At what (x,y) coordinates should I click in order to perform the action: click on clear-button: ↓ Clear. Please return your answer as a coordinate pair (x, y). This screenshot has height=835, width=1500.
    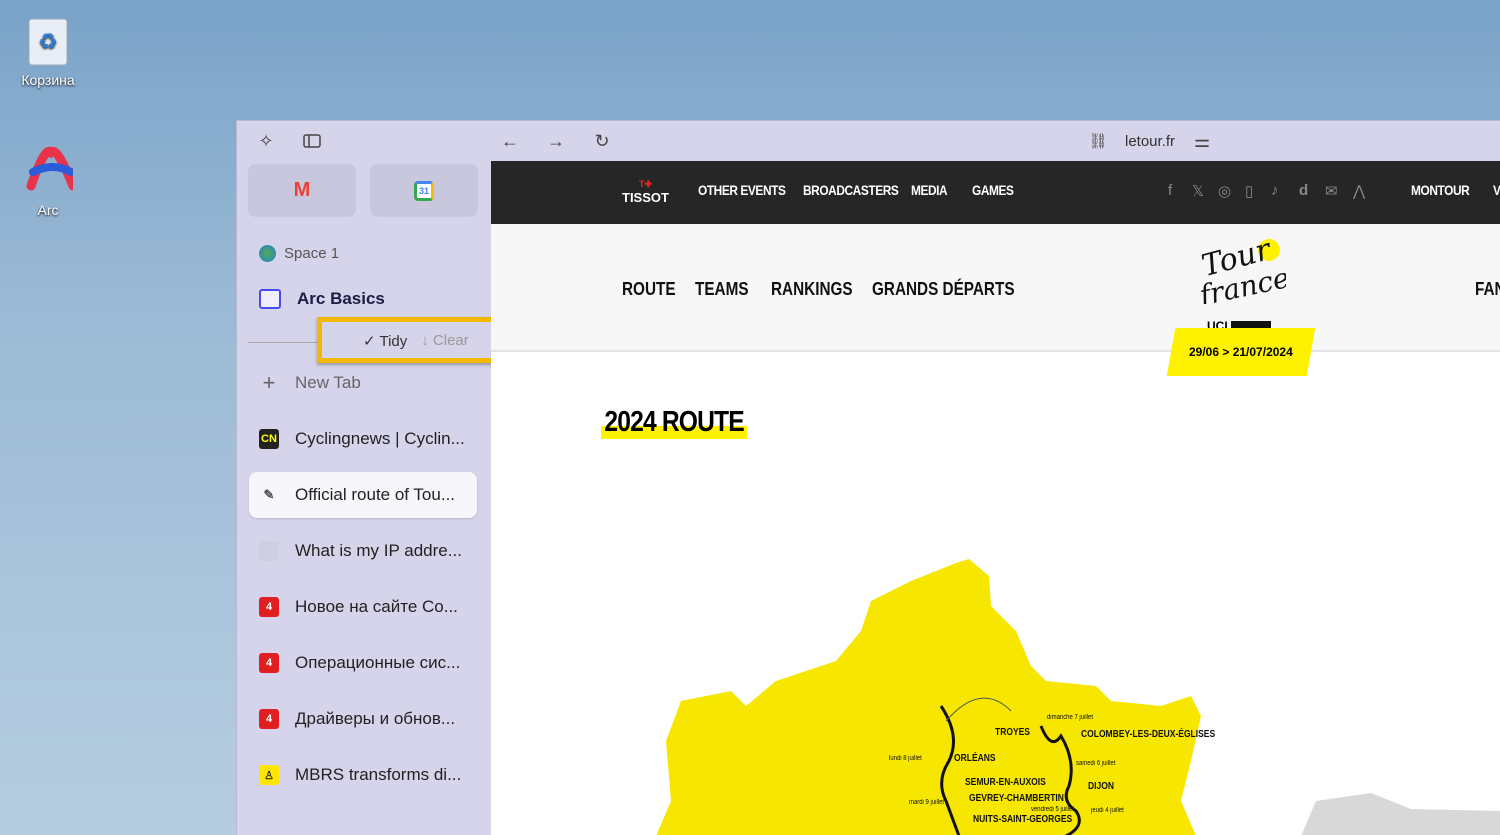
    Looking at the image, I should click on (445, 341).